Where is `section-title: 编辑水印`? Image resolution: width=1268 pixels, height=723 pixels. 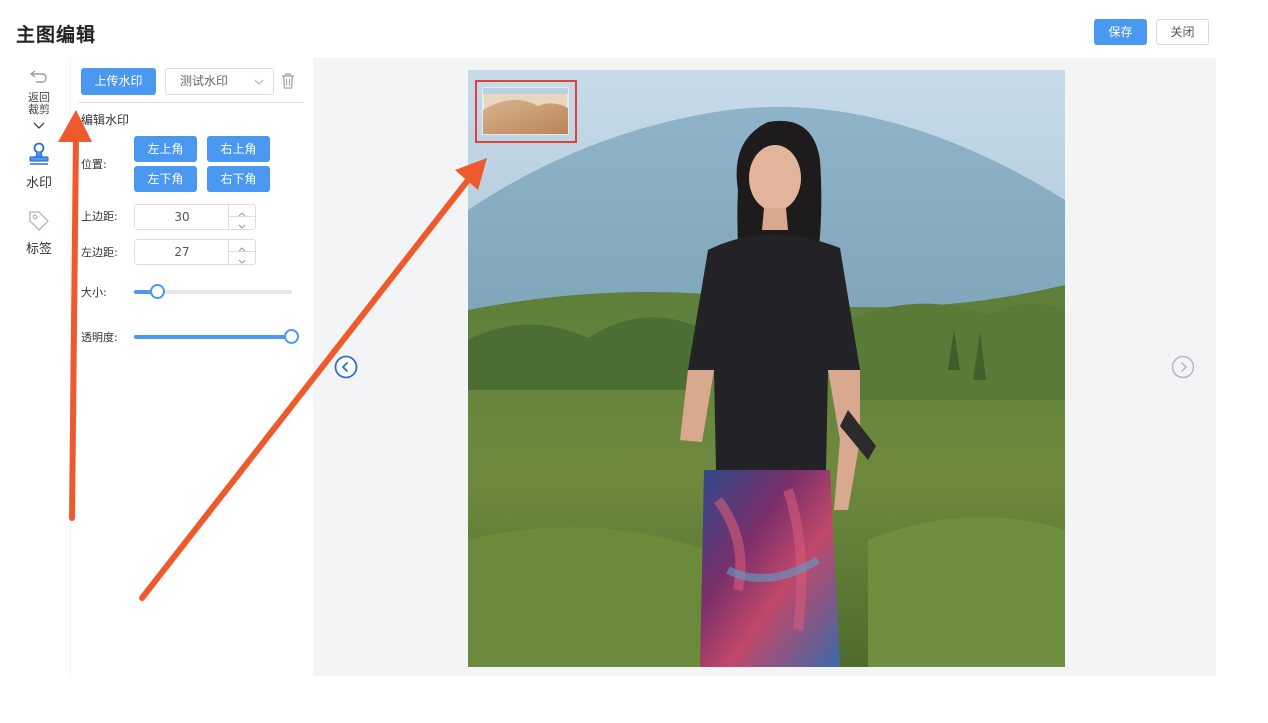
section-title: 编辑水印 is located at coordinates (105, 120).